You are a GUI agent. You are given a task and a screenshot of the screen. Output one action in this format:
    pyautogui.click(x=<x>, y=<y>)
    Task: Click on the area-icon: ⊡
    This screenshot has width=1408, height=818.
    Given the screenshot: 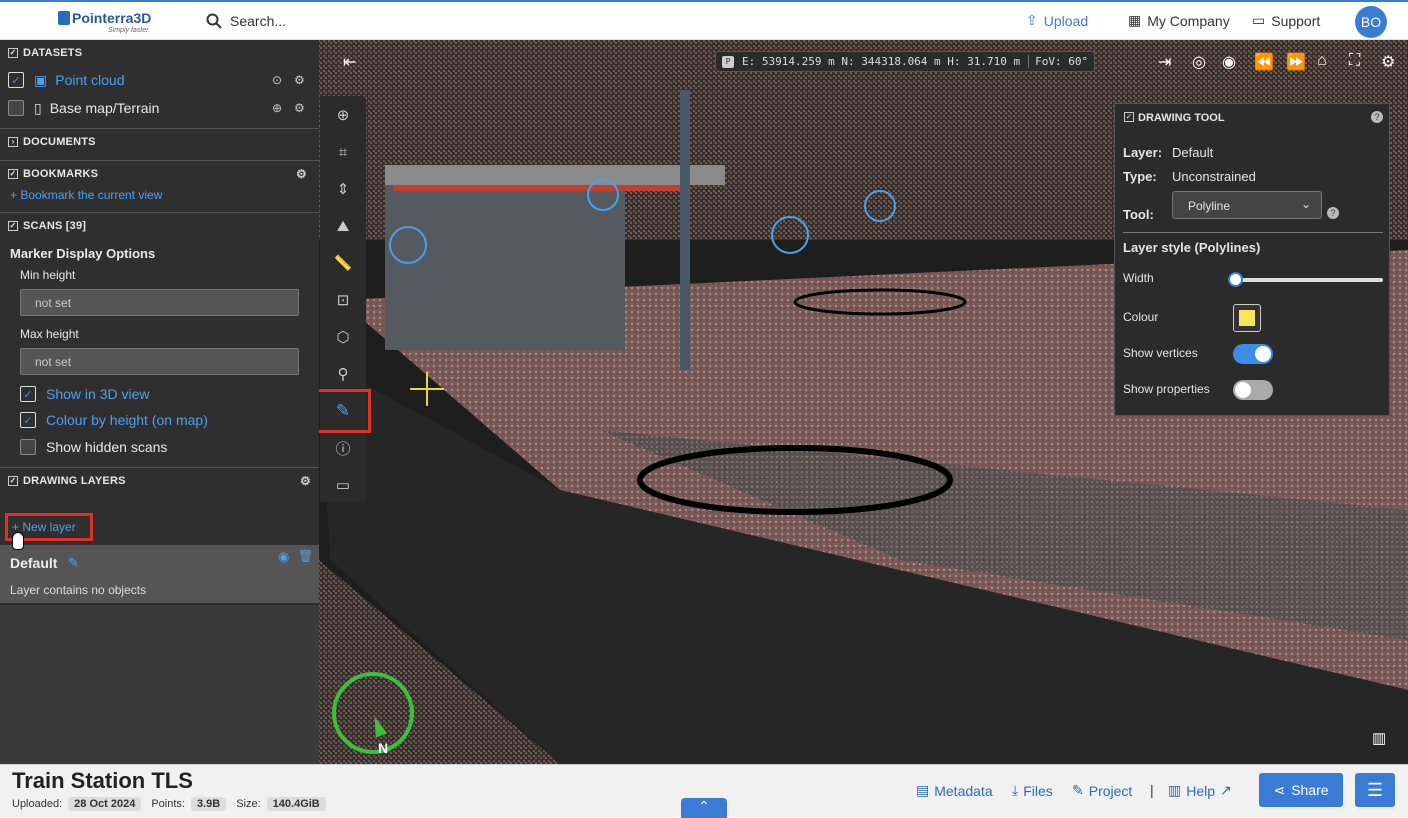 What is the action you would take?
    pyautogui.click(x=343, y=300)
    